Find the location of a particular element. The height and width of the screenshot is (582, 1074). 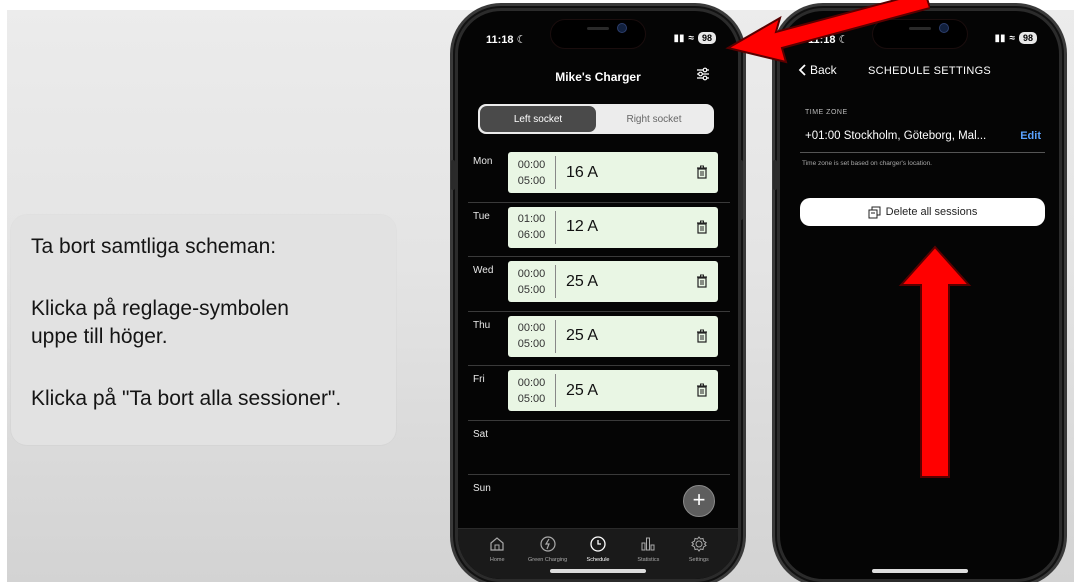

day-label: Fri is located at coordinates (479, 379).